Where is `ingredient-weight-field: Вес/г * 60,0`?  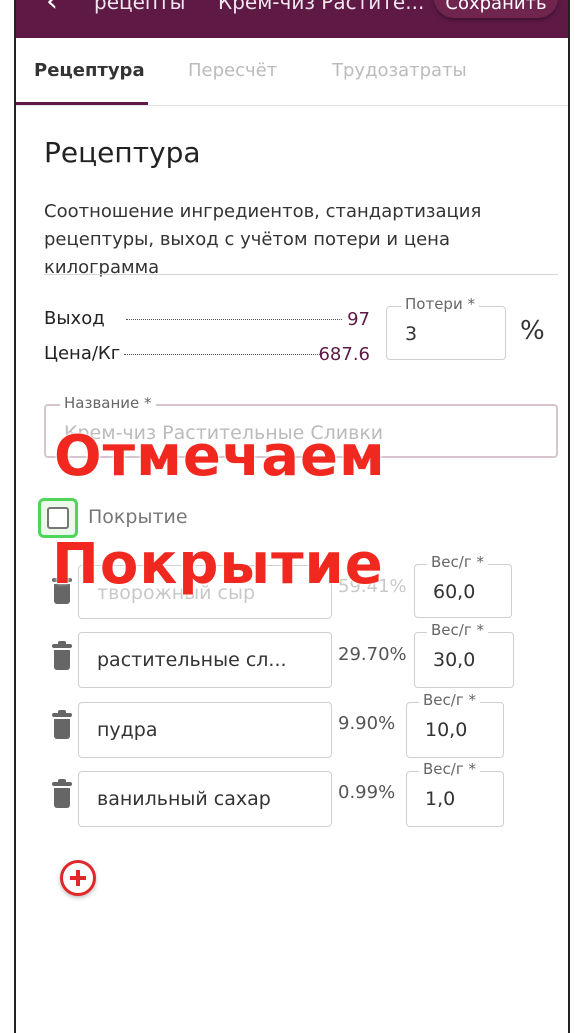 ingredient-weight-field: Вес/г * 60,0 is located at coordinates (463, 585).